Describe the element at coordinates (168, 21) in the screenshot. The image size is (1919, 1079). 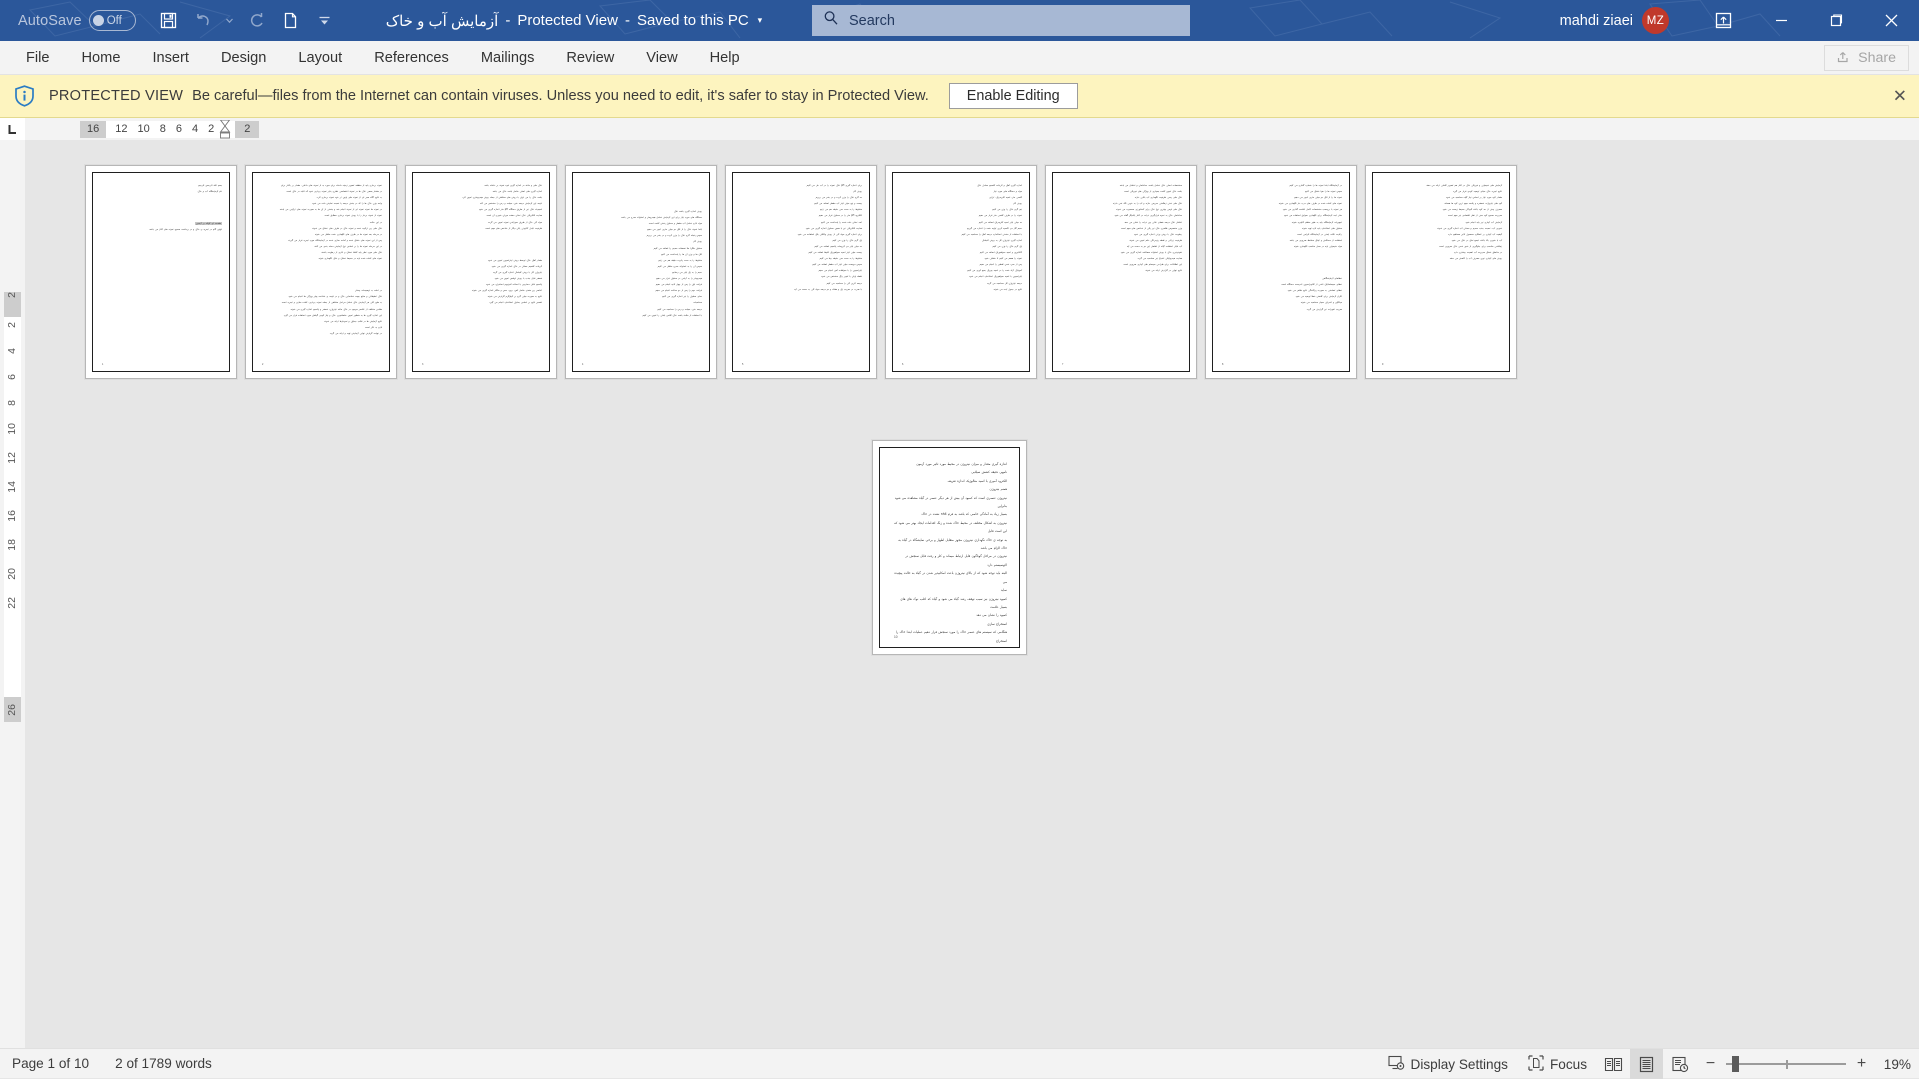
I see `save-icon` at that location.